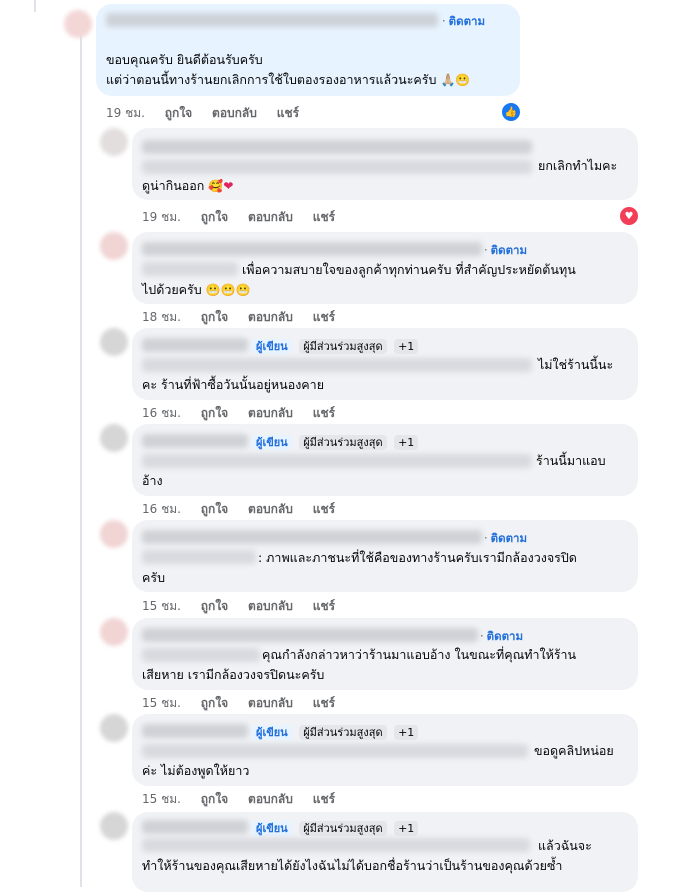  Describe the element at coordinates (161, 317) in the screenshot. I see `timestamp: 18 ชม.` at that location.